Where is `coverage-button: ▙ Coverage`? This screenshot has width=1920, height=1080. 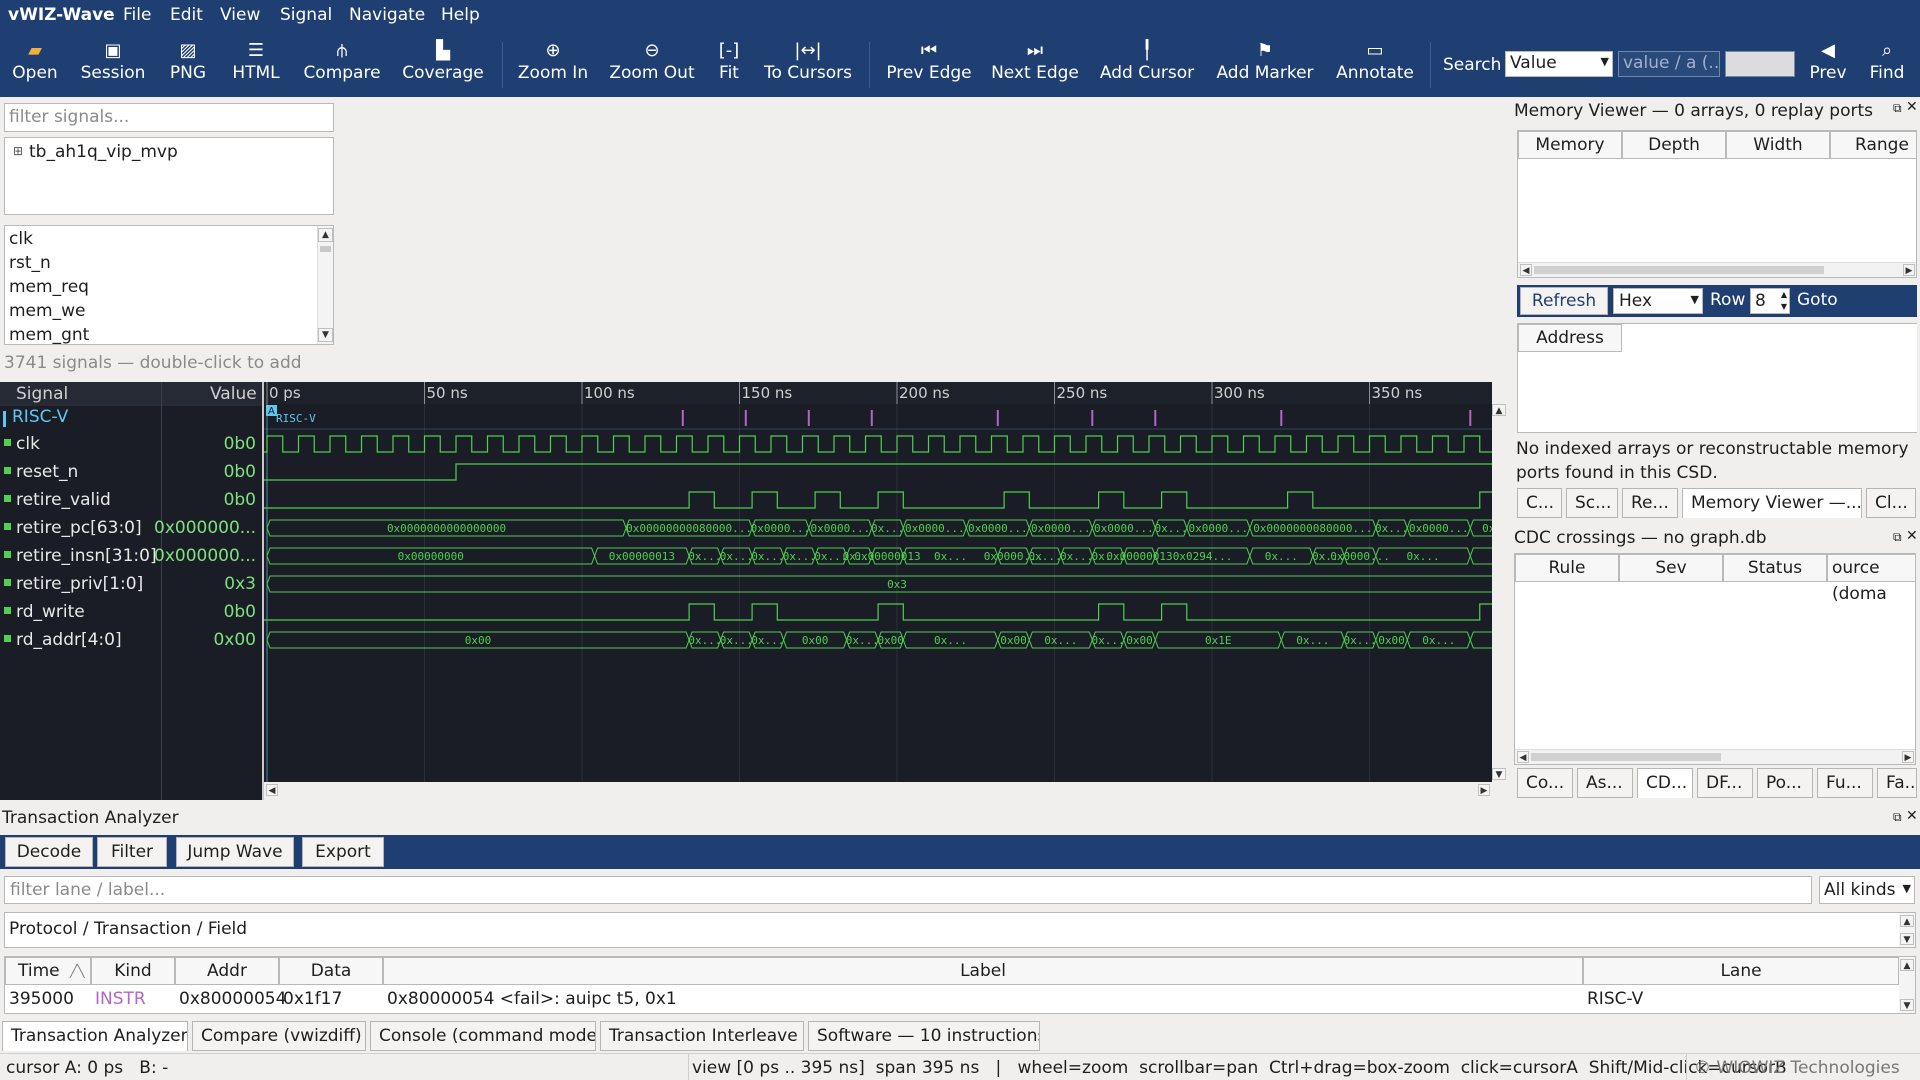 coverage-button: ▙ Coverage is located at coordinates (443, 64).